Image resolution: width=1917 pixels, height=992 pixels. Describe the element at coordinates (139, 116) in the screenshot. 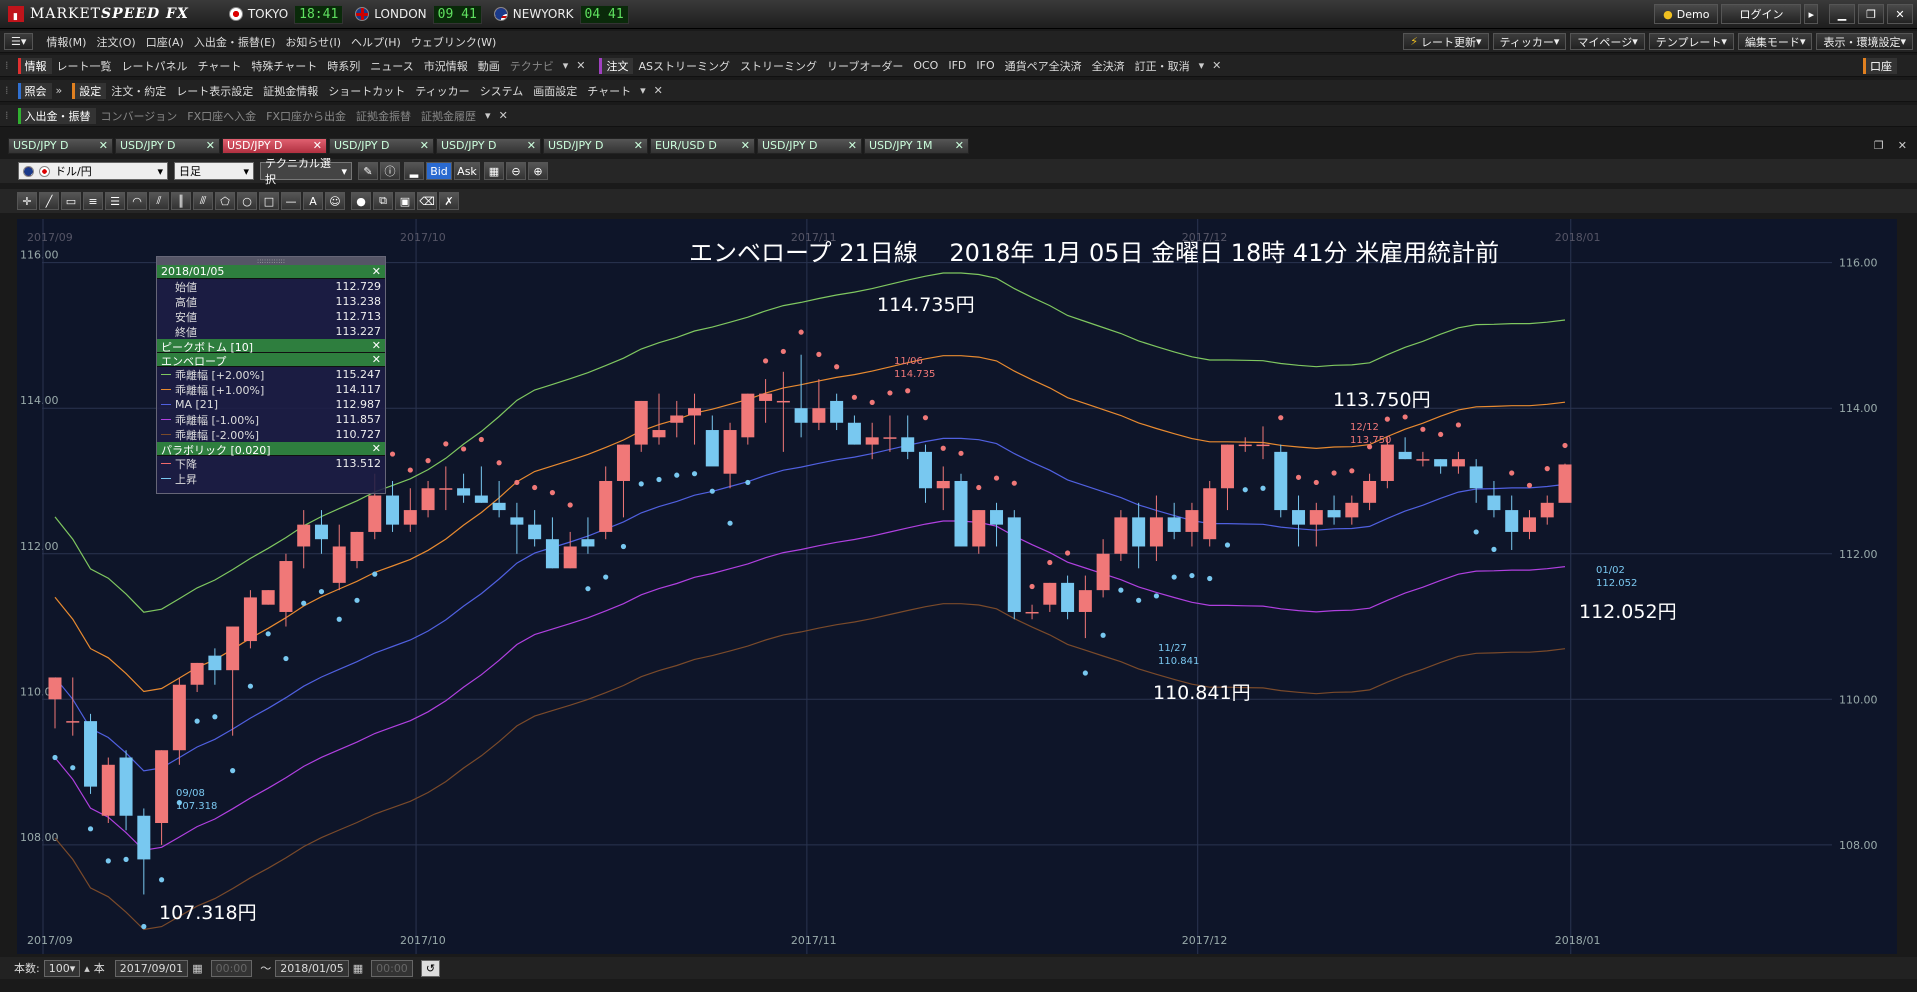

I see `toolbar-item: コンバージョン` at that location.